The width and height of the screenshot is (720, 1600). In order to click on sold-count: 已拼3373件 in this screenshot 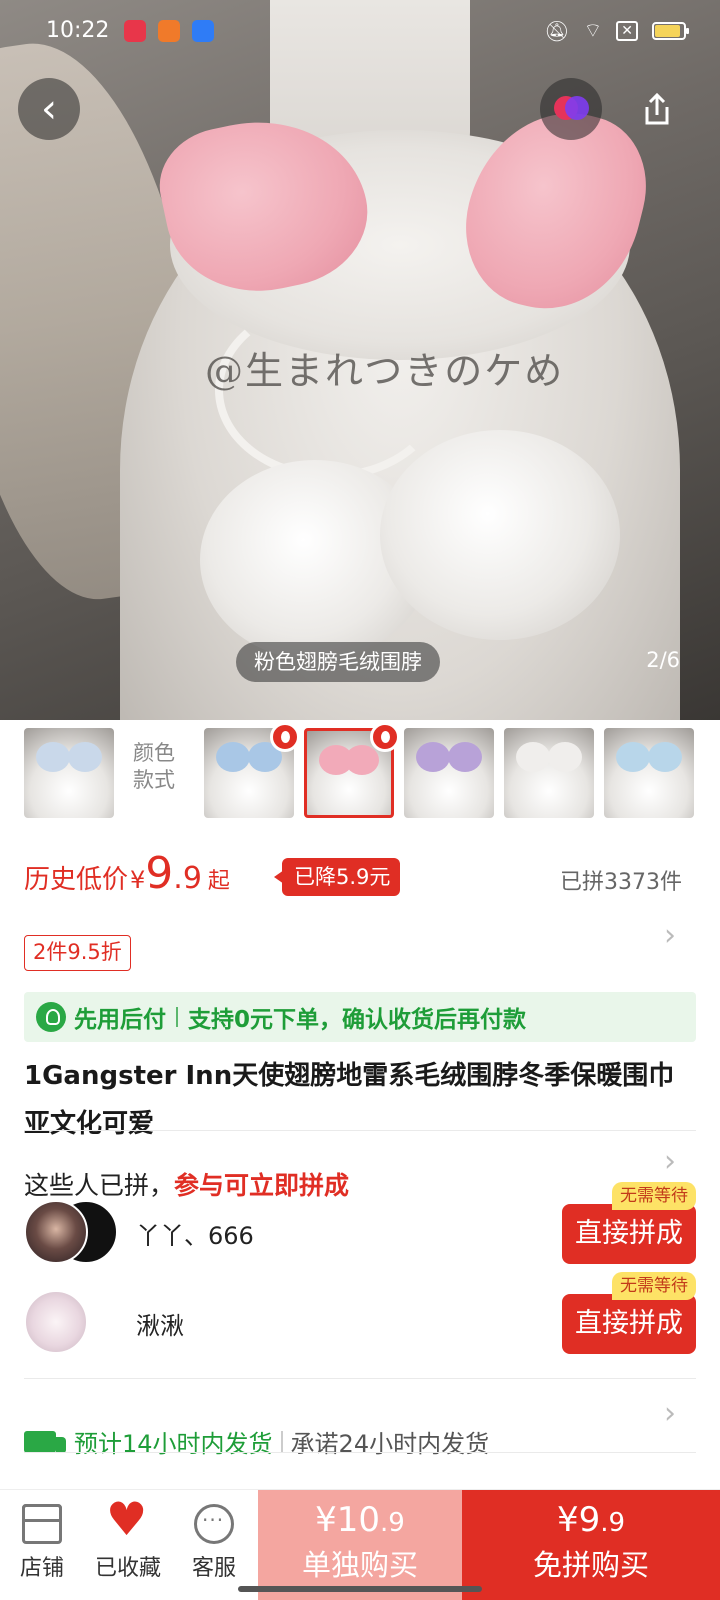, I will do `click(621, 882)`.